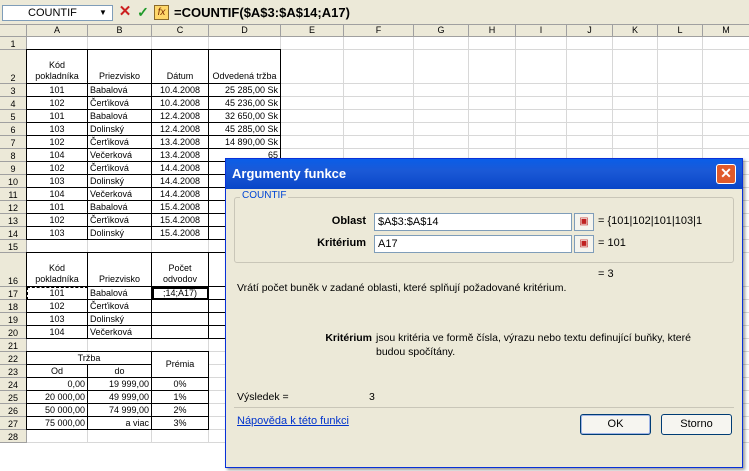 This screenshot has height=471, width=749. Describe the element at coordinates (262, 13) in the screenshot. I see `formula-input: =COUNTIF($A$3:$A$14;A17)` at that location.